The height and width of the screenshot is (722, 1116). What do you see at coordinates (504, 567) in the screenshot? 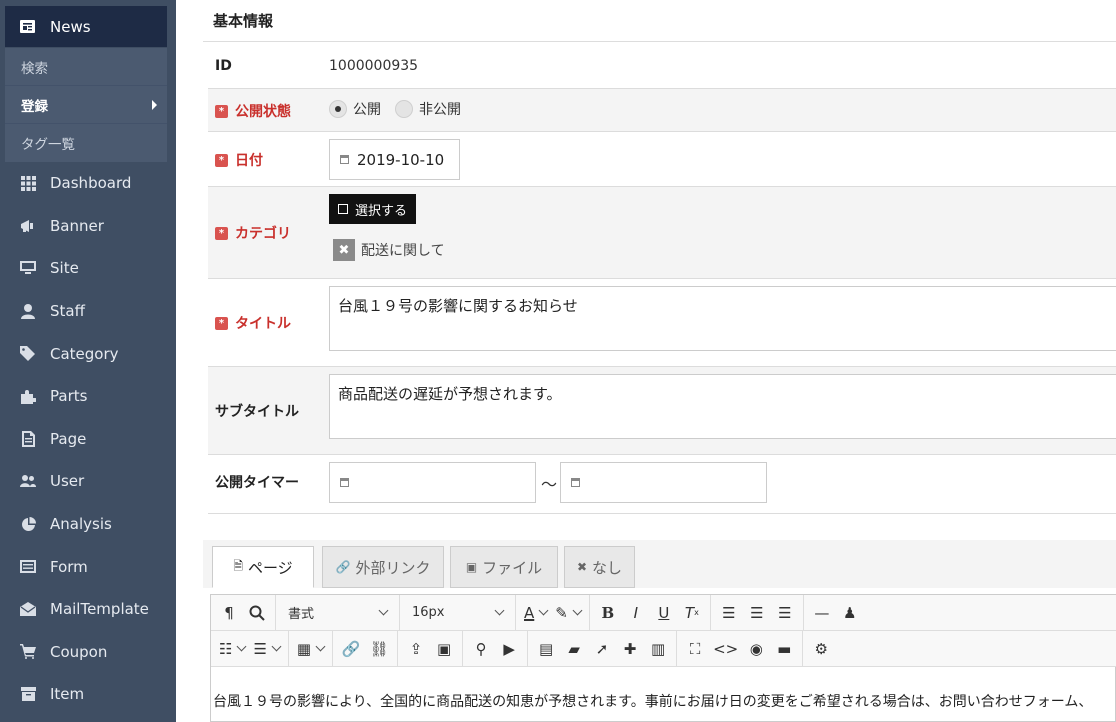
I see `tab-file: ▣ ファイル` at bounding box center [504, 567].